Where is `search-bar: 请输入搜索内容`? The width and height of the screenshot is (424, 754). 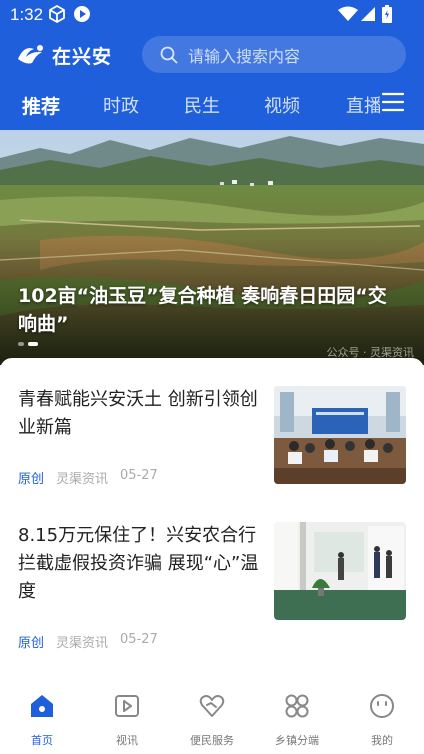
search-bar: 请输入搜索内容 is located at coordinates (274, 54).